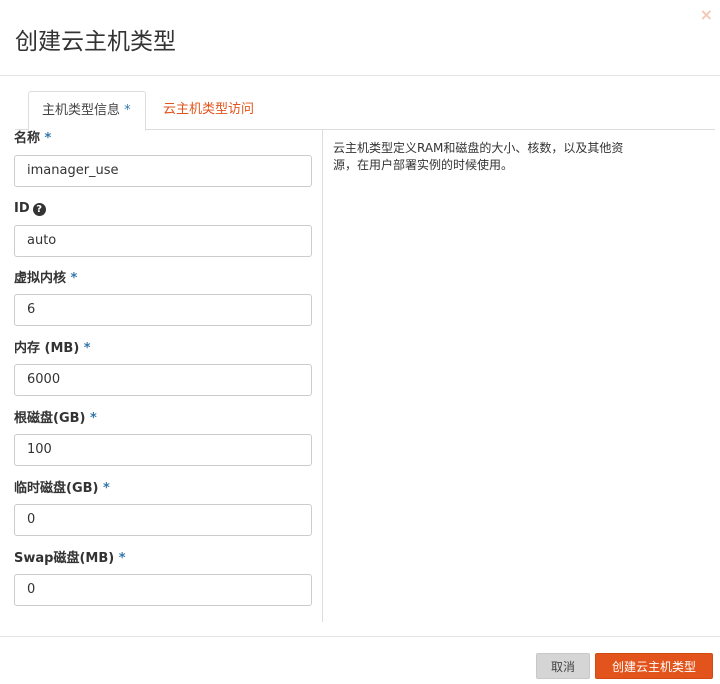 This screenshot has width=720, height=684. Describe the element at coordinates (39, 209) in the screenshot. I see `question-circle-icon: ?` at that location.